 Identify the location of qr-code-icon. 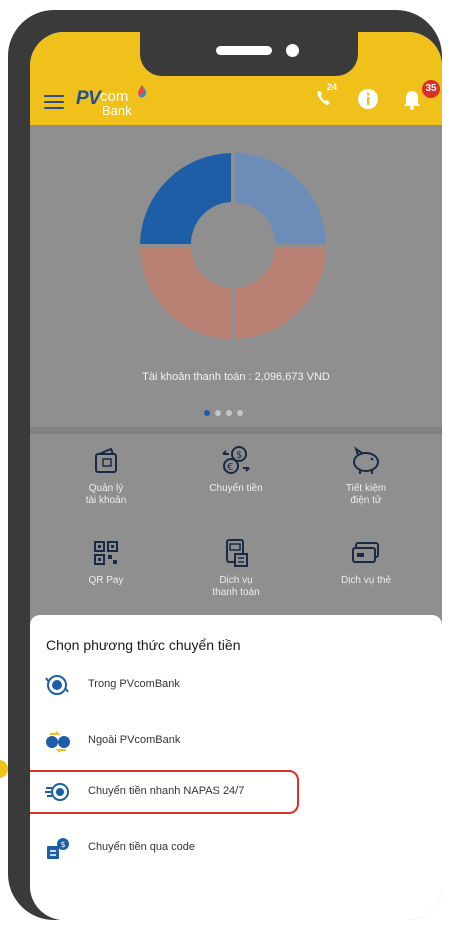
(106, 553).